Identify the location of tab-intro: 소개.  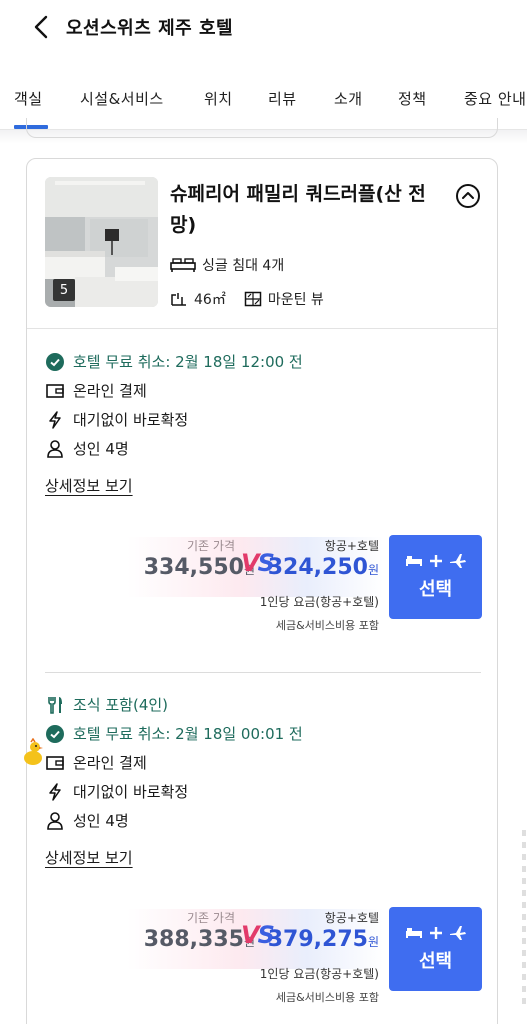
(348, 98).